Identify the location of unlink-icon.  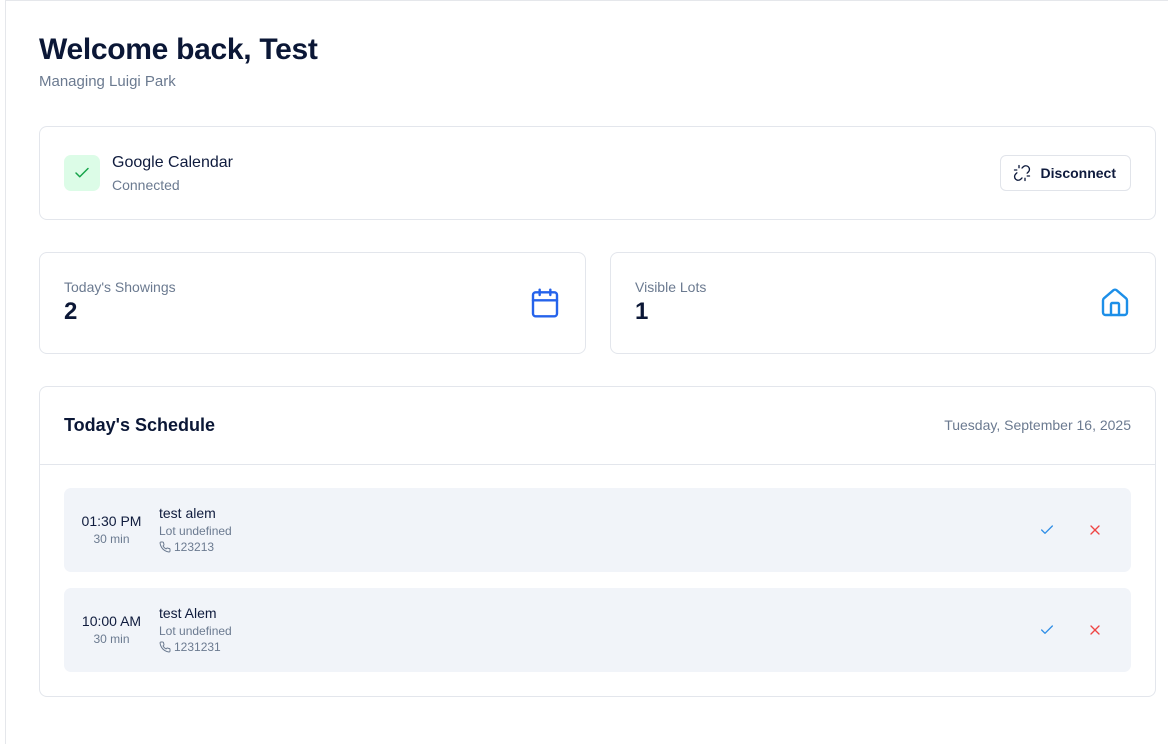
(1022, 173).